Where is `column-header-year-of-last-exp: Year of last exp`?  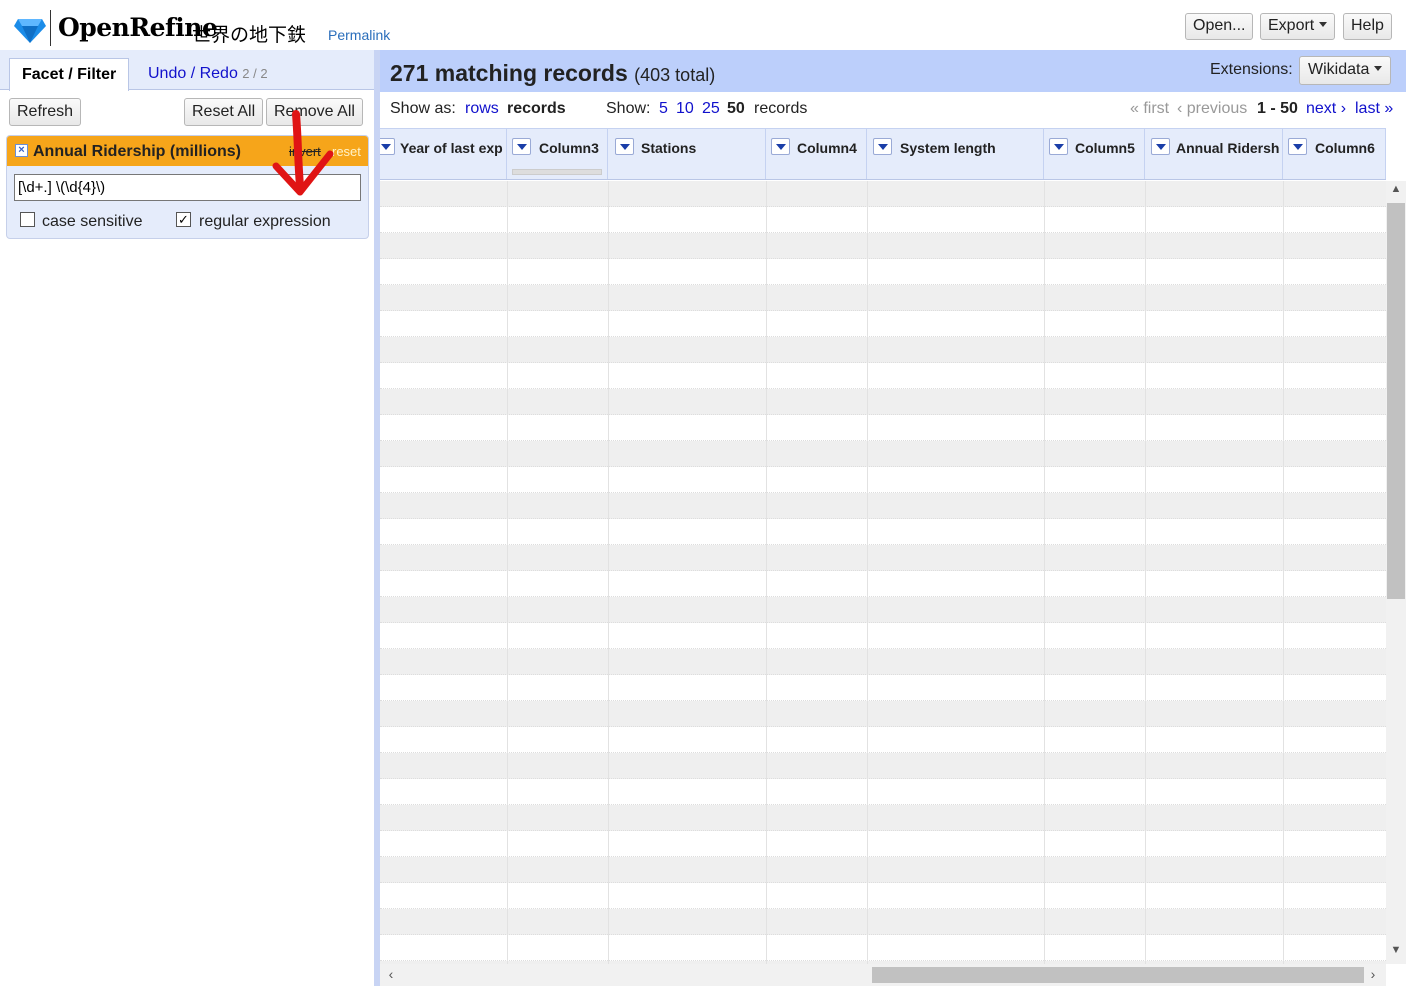 column-header-year-of-last-exp: Year of last exp is located at coordinates (443, 154).